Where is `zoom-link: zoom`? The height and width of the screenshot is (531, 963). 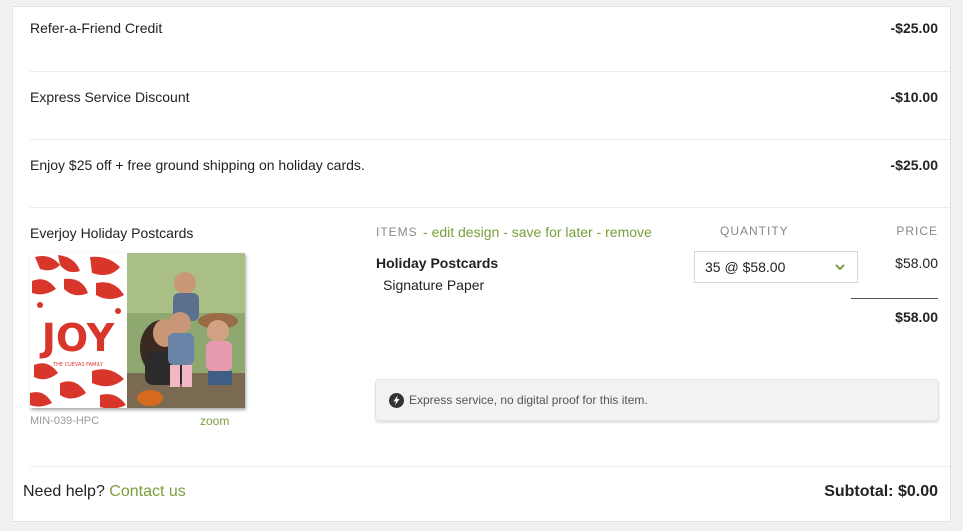
zoom-link: zoom is located at coordinates (214, 421).